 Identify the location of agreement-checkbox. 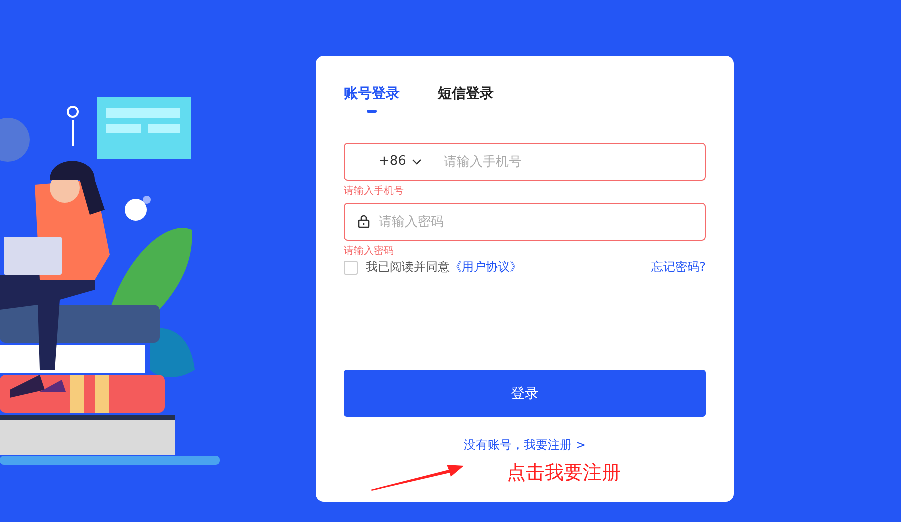
(351, 267).